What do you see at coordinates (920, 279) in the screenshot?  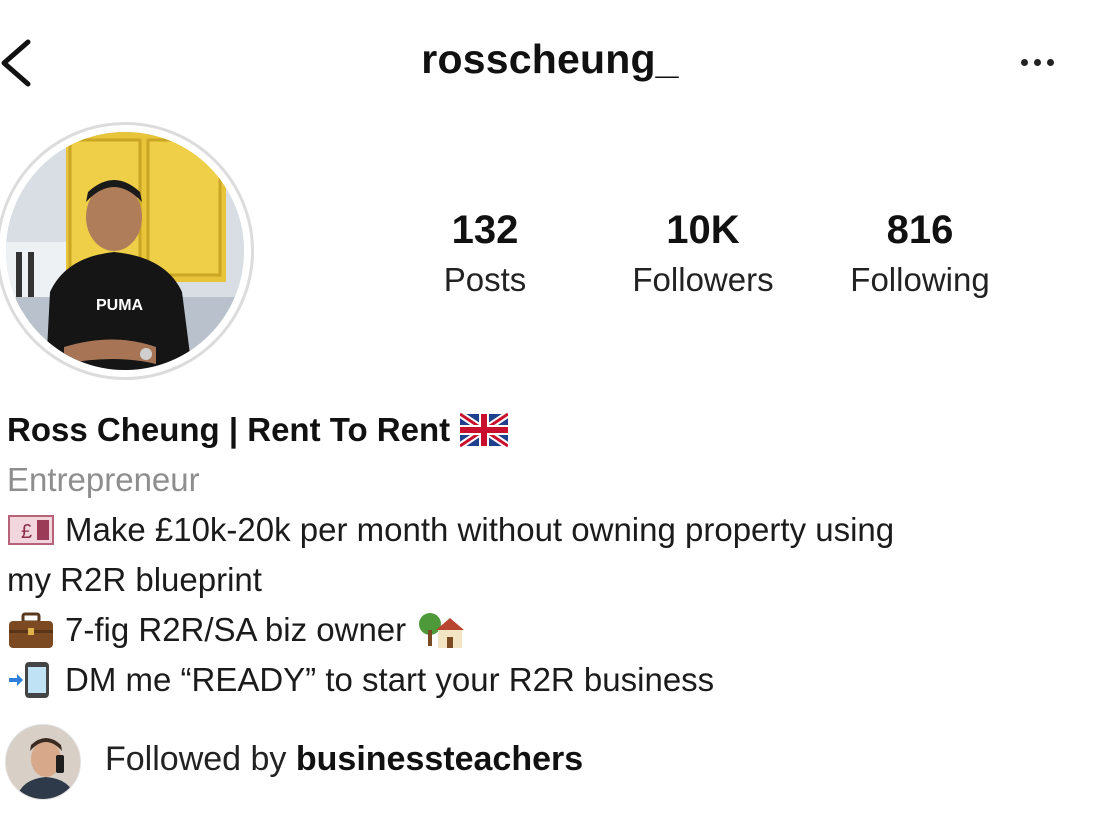 I see `following-label: Following` at bounding box center [920, 279].